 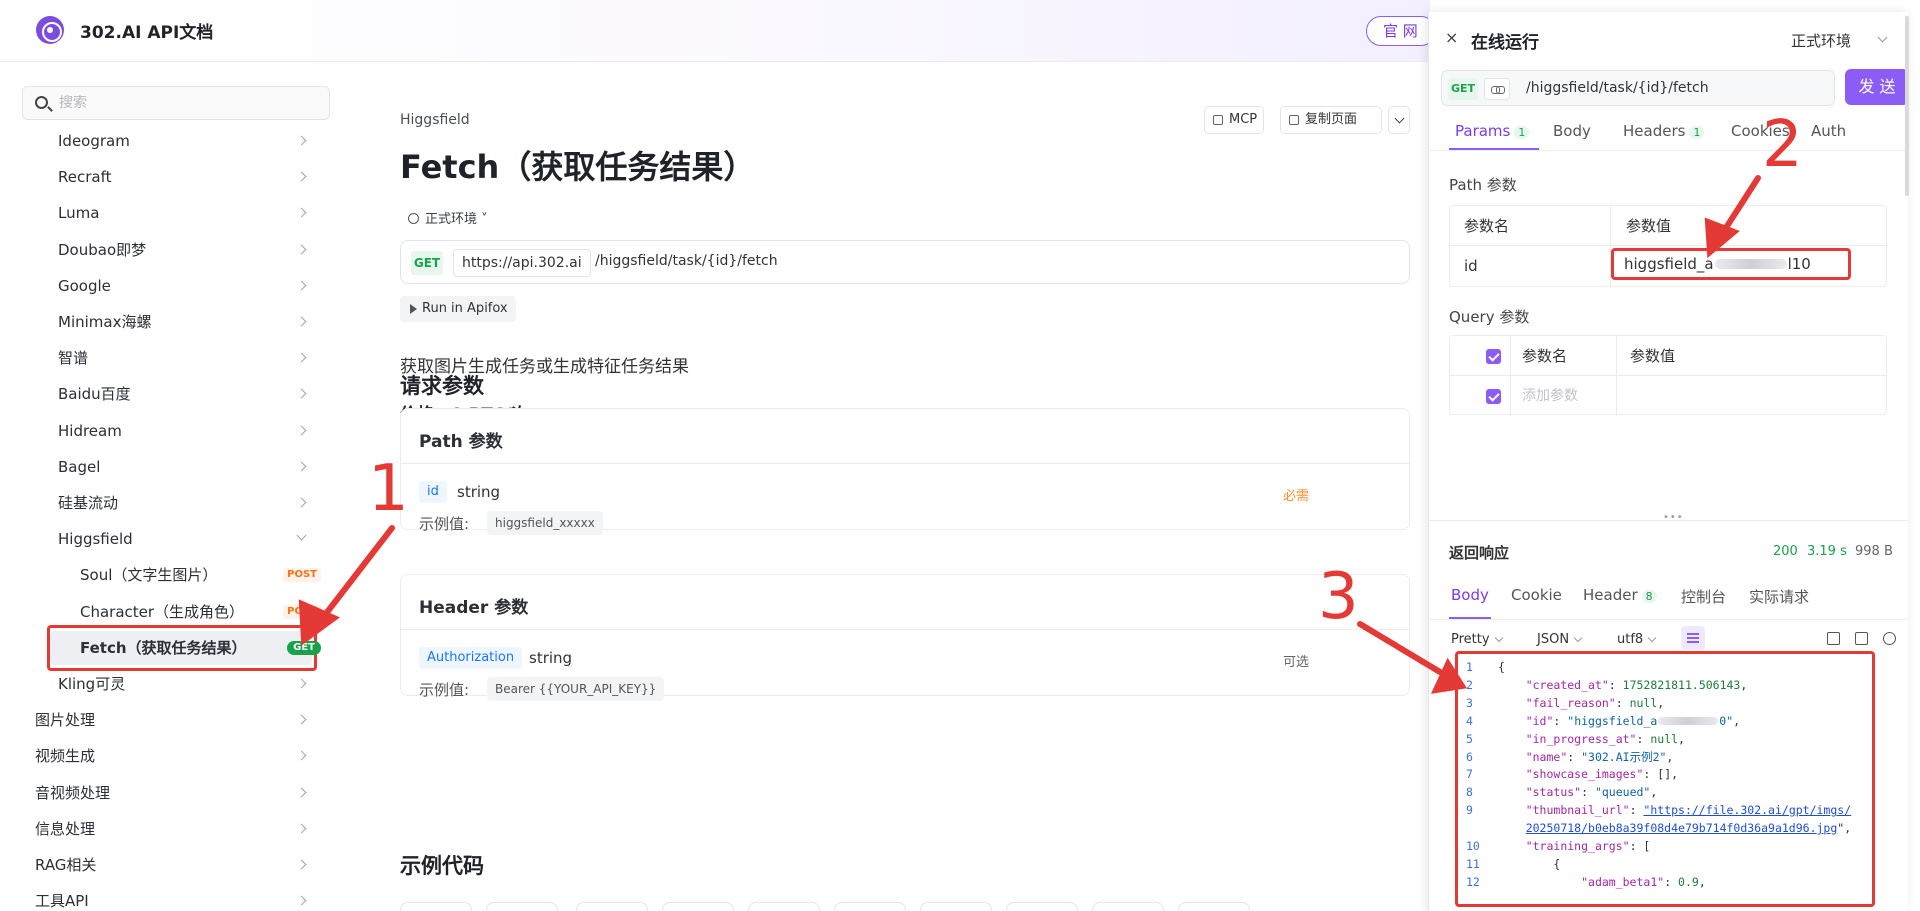 I want to click on mcp-button: MCP, so click(x=1234, y=120).